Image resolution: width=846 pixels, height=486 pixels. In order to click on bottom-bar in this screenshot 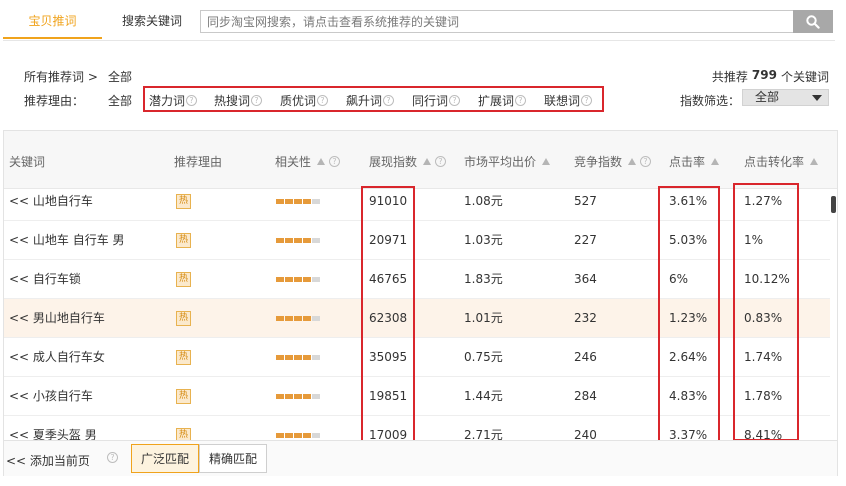, I will do `click(420, 458)`.